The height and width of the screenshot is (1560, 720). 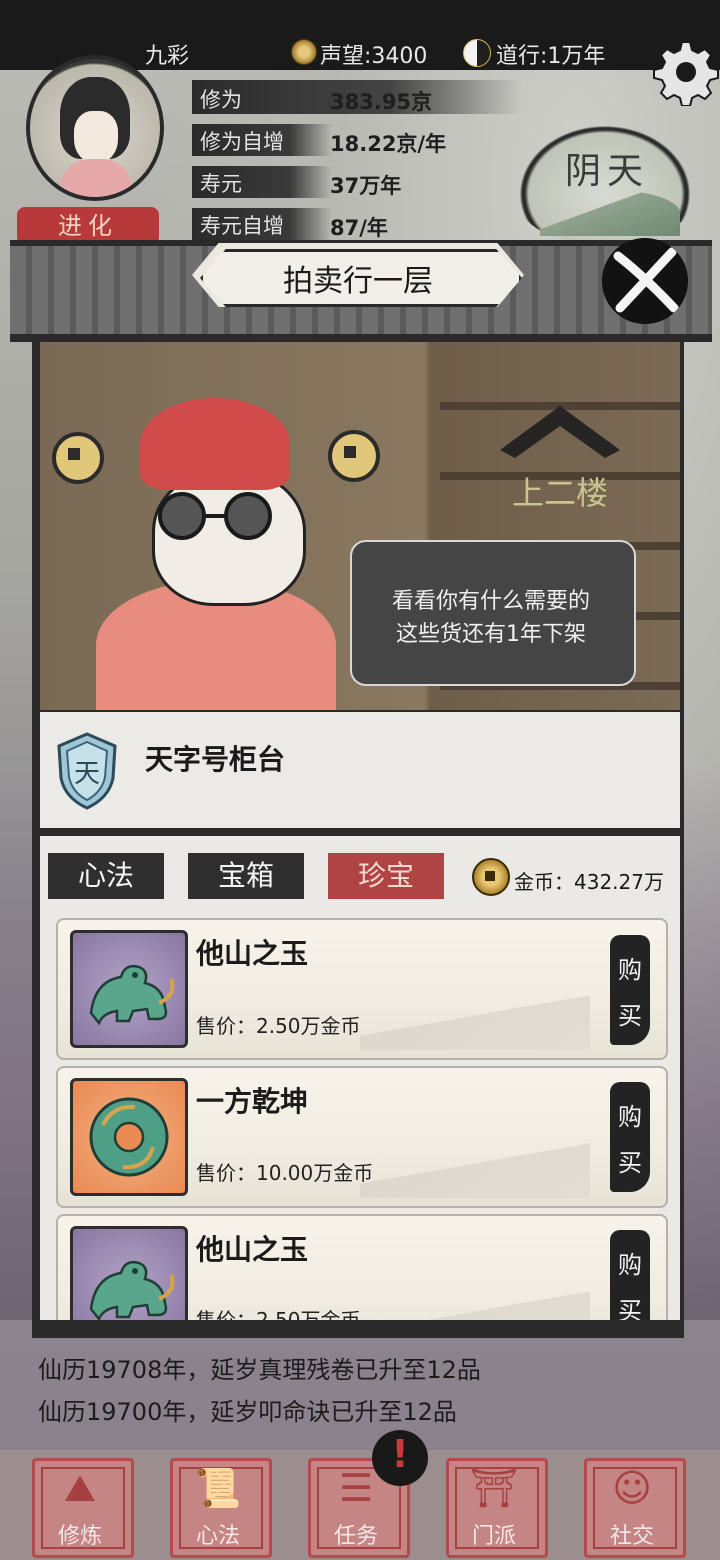 I want to click on stat-label-lifespan: 寿元, so click(x=221, y=184).